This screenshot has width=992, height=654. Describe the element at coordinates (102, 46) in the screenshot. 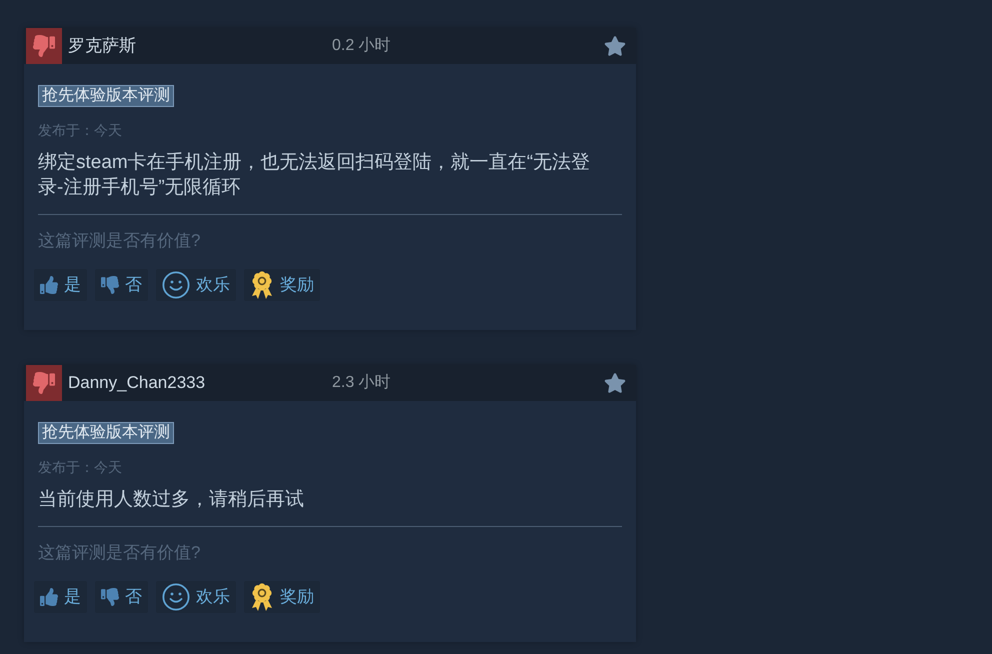

I see `author-name: 罗克萨斯` at that location.